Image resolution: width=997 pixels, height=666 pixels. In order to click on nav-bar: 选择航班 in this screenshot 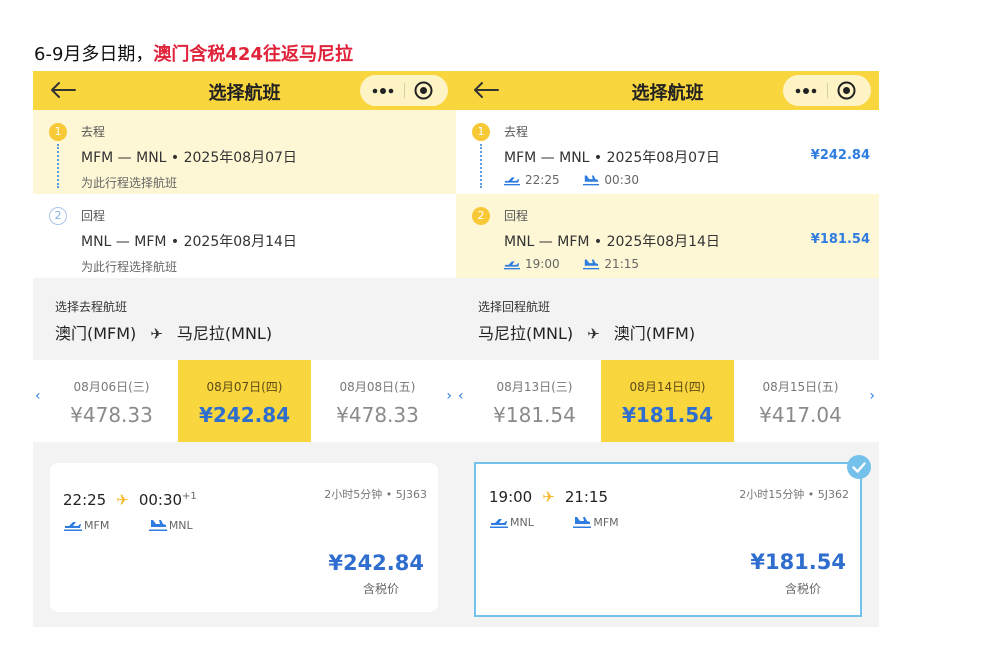, I will do `click(244, 90)`.